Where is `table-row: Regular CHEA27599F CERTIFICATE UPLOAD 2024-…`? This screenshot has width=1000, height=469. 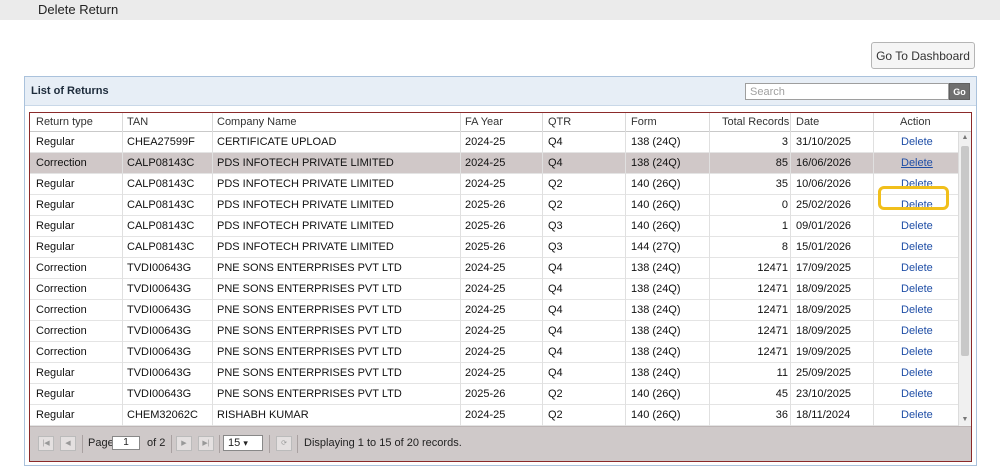 table-row: Regular CHEA27599F CERTIFICATE UPLOAD 2024-… is located at coordinates (494, 142).